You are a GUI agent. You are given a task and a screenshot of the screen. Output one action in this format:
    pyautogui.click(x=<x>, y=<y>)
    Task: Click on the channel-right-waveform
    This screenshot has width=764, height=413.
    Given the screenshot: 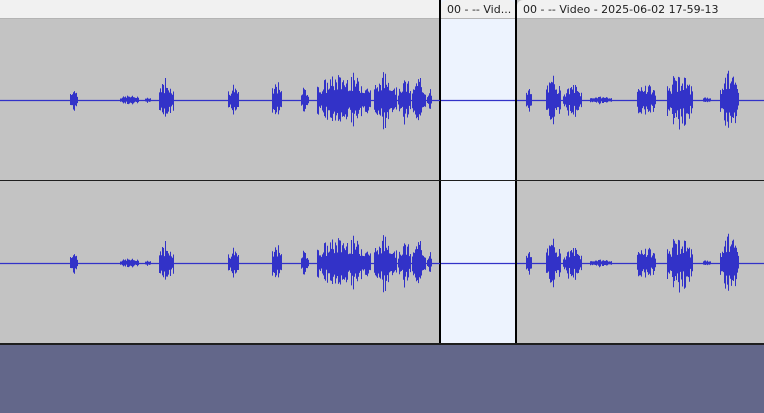 What is the action you would take?
    pyautogui.click(x=404, y=263)
    